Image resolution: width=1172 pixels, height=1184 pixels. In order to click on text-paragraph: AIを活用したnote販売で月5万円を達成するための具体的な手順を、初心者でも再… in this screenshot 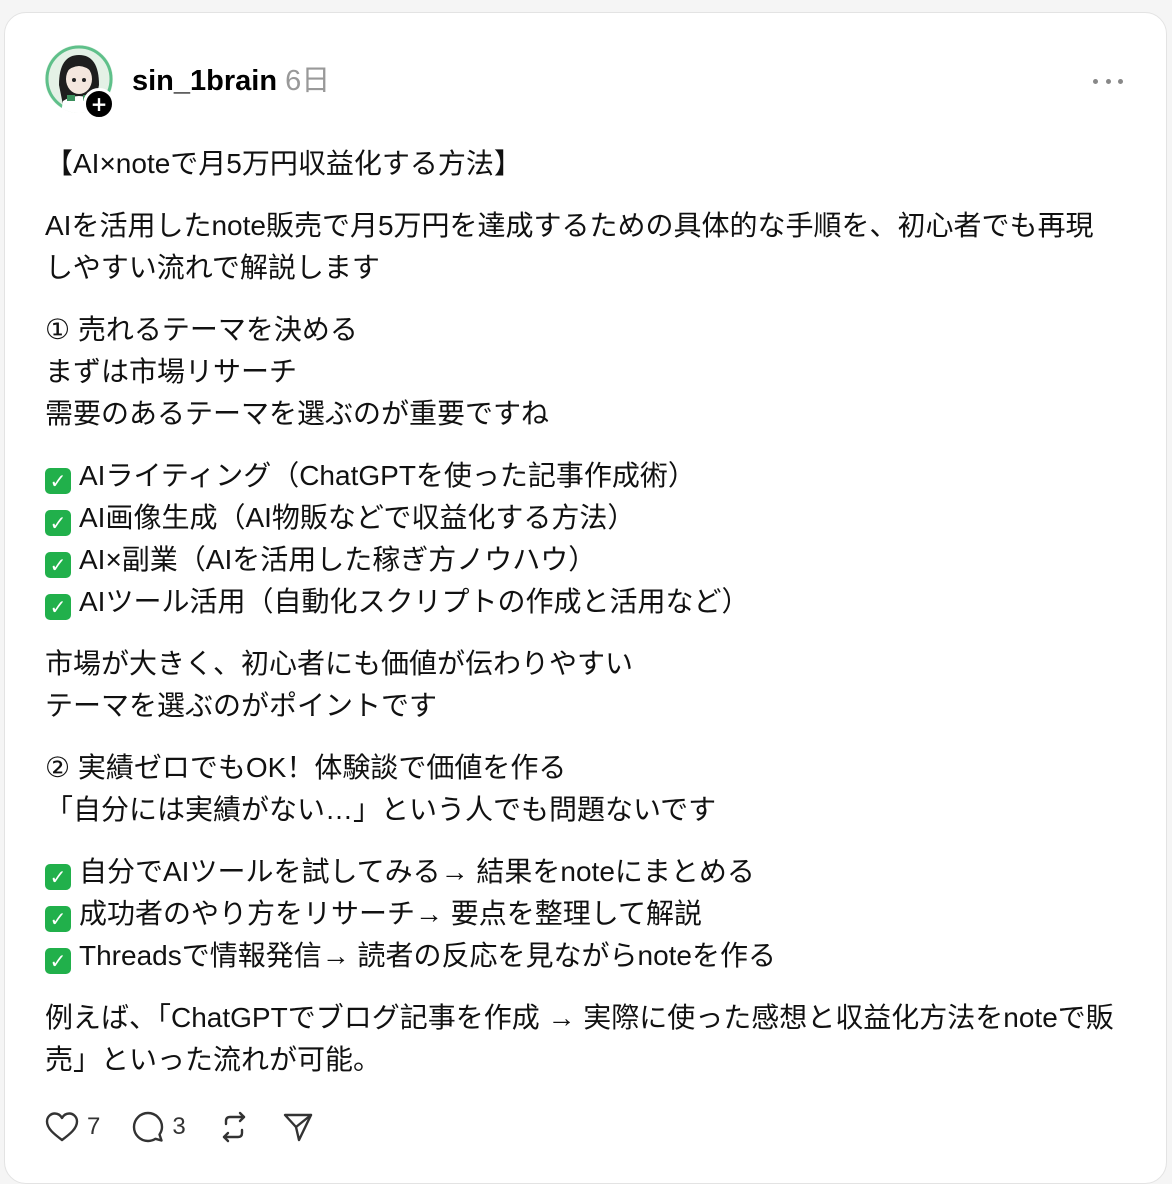, I will do `click(580, 247)`.